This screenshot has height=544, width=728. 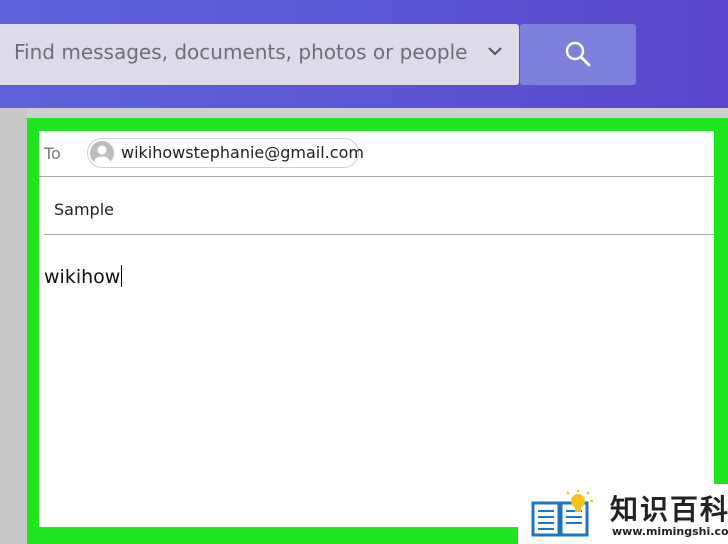 What do you see at coordinates (122, 276) in the screenshot?
I see `text-caret` at bounding box center [122, 276].